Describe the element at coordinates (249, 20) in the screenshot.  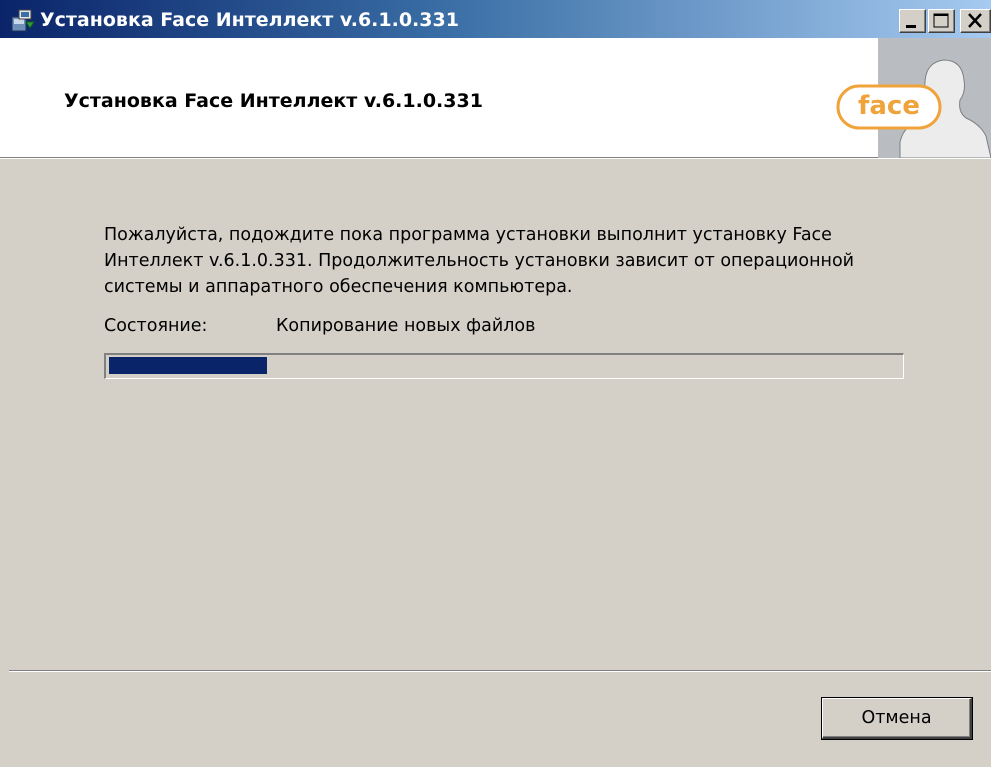
I see `window-title: Установка Face Интеллект v.6.1.0.331` at that location.